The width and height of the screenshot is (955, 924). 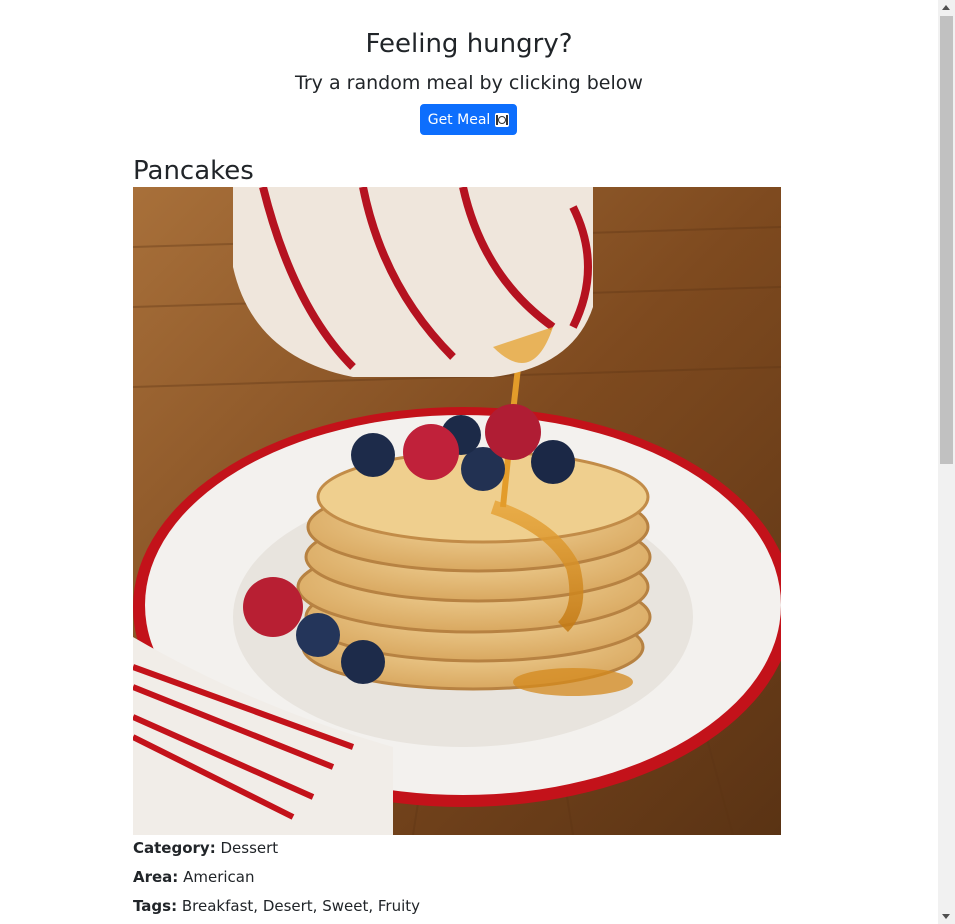 I want to click on meal-area: Area: American, so click(x=193, y=877).